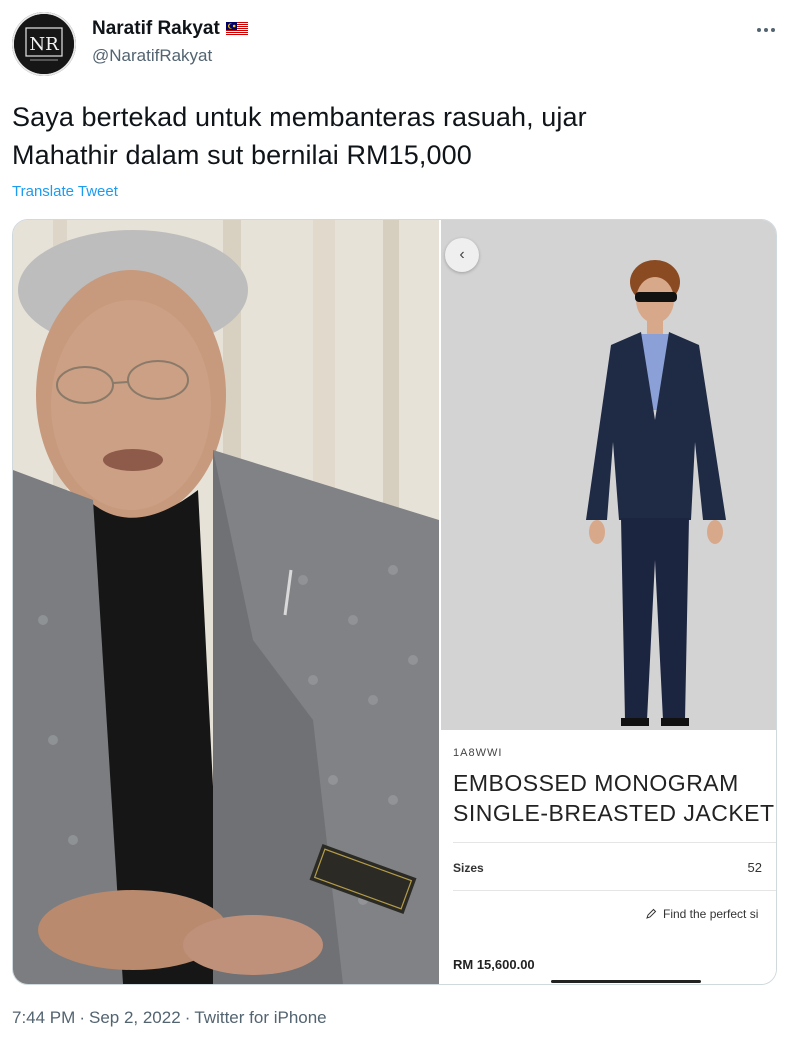  What do you see at coordinates (152, 56) in the screenshot?
I see `author-handle: @NaratifRakyat` at bounding box center [152, 56].